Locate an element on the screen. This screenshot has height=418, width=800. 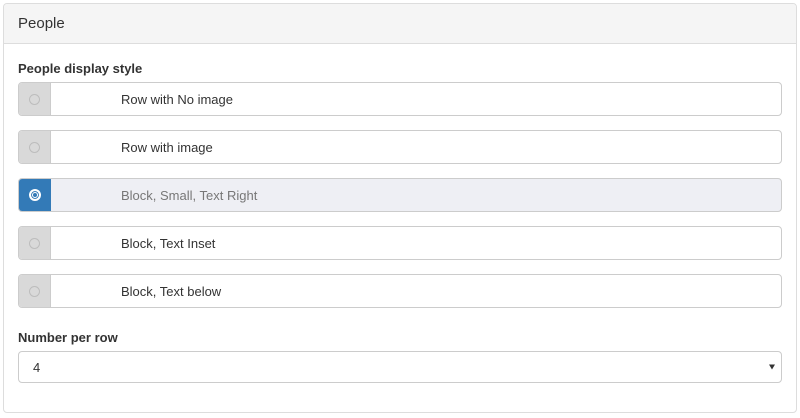
select-value: 4 is located at coordinates (37, 367).